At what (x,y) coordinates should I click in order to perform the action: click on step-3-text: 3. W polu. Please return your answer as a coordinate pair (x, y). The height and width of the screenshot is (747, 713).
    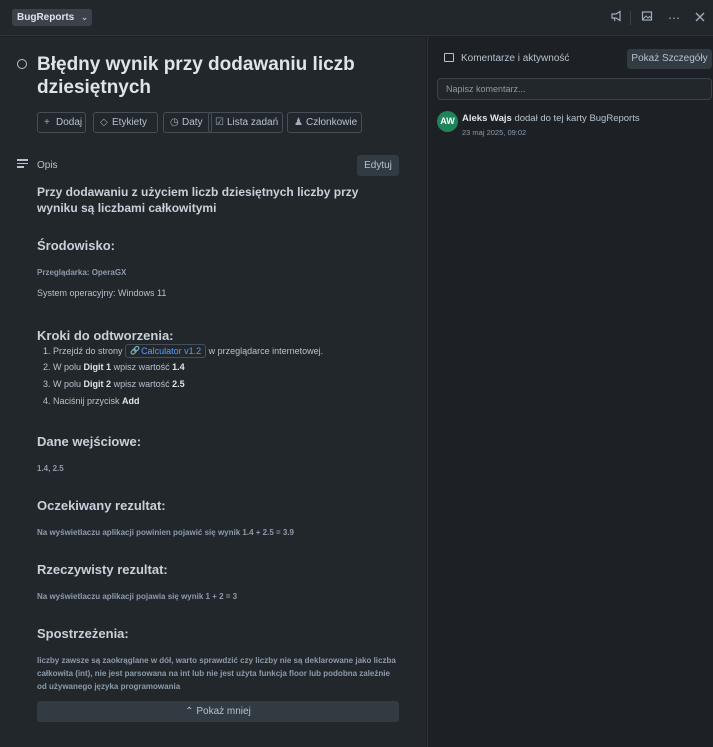
    Looking at the image, I should click on (62, 384).